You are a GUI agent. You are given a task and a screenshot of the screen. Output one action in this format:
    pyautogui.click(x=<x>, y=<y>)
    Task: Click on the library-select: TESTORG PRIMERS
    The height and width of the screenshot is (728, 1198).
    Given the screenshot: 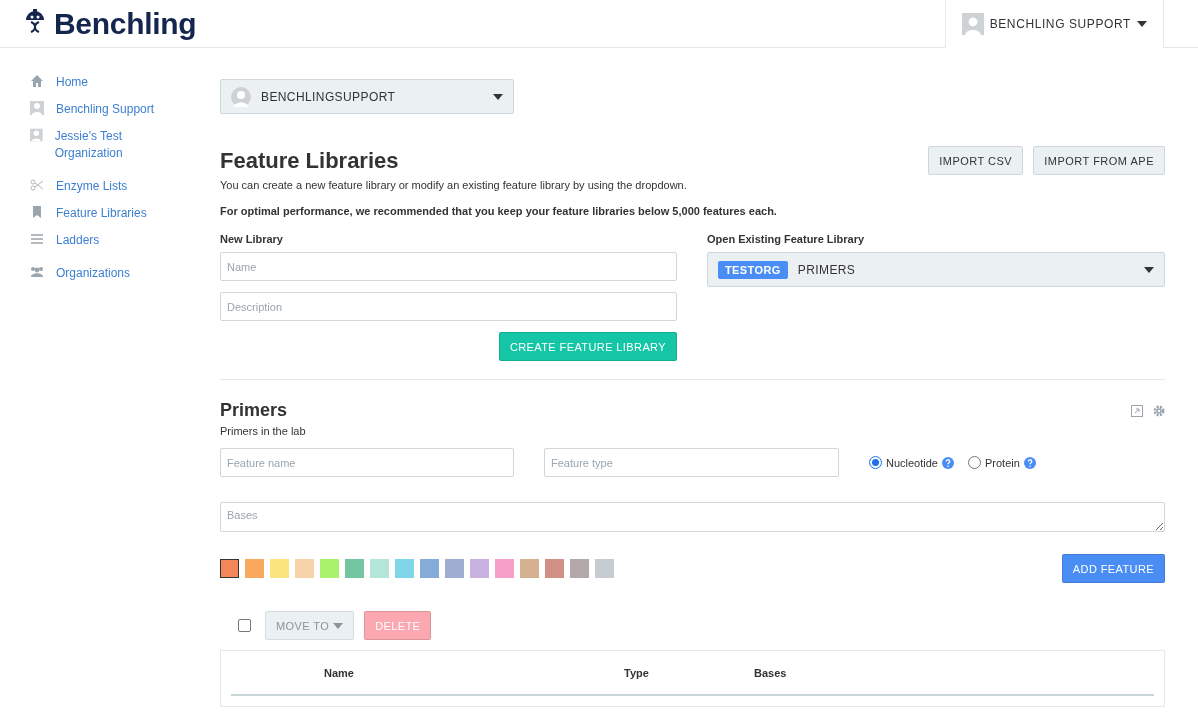 What is the action you would take?
    pyautogui.click(x=936, y=269)
    